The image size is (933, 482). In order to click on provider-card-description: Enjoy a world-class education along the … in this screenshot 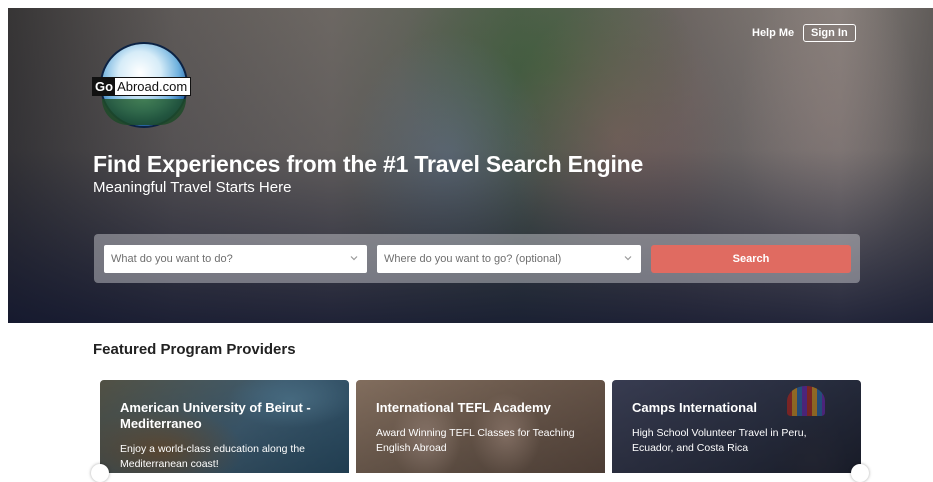, I will do `click(213, 456)`.